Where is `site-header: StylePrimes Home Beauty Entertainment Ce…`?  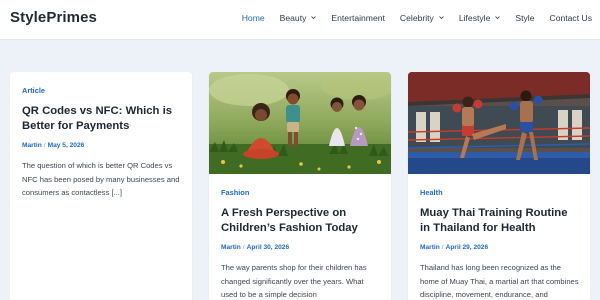 site-header: StylePrimes Home Beauty Entertainment Ce… is located at coordinates (300, 20).